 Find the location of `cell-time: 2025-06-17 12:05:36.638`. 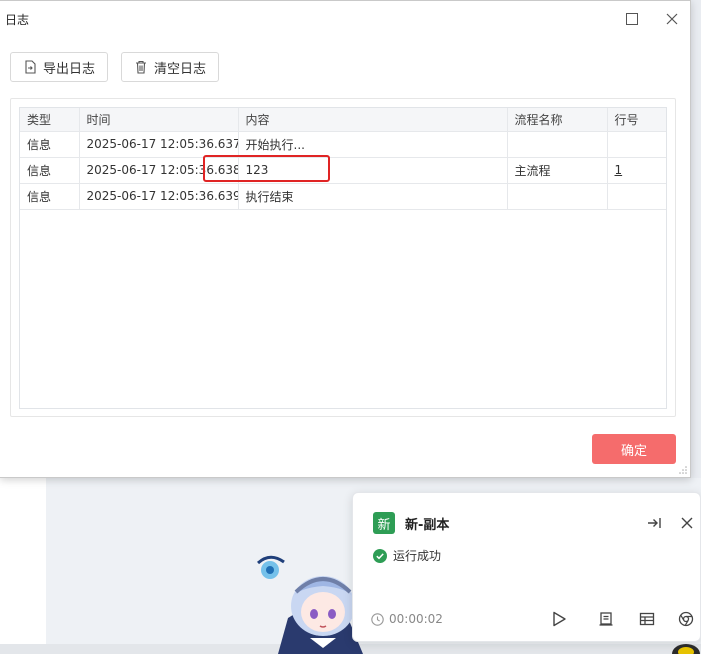

cell-time: 2025-06-17 12:05:36.638 is located at coordinates (159, 170).